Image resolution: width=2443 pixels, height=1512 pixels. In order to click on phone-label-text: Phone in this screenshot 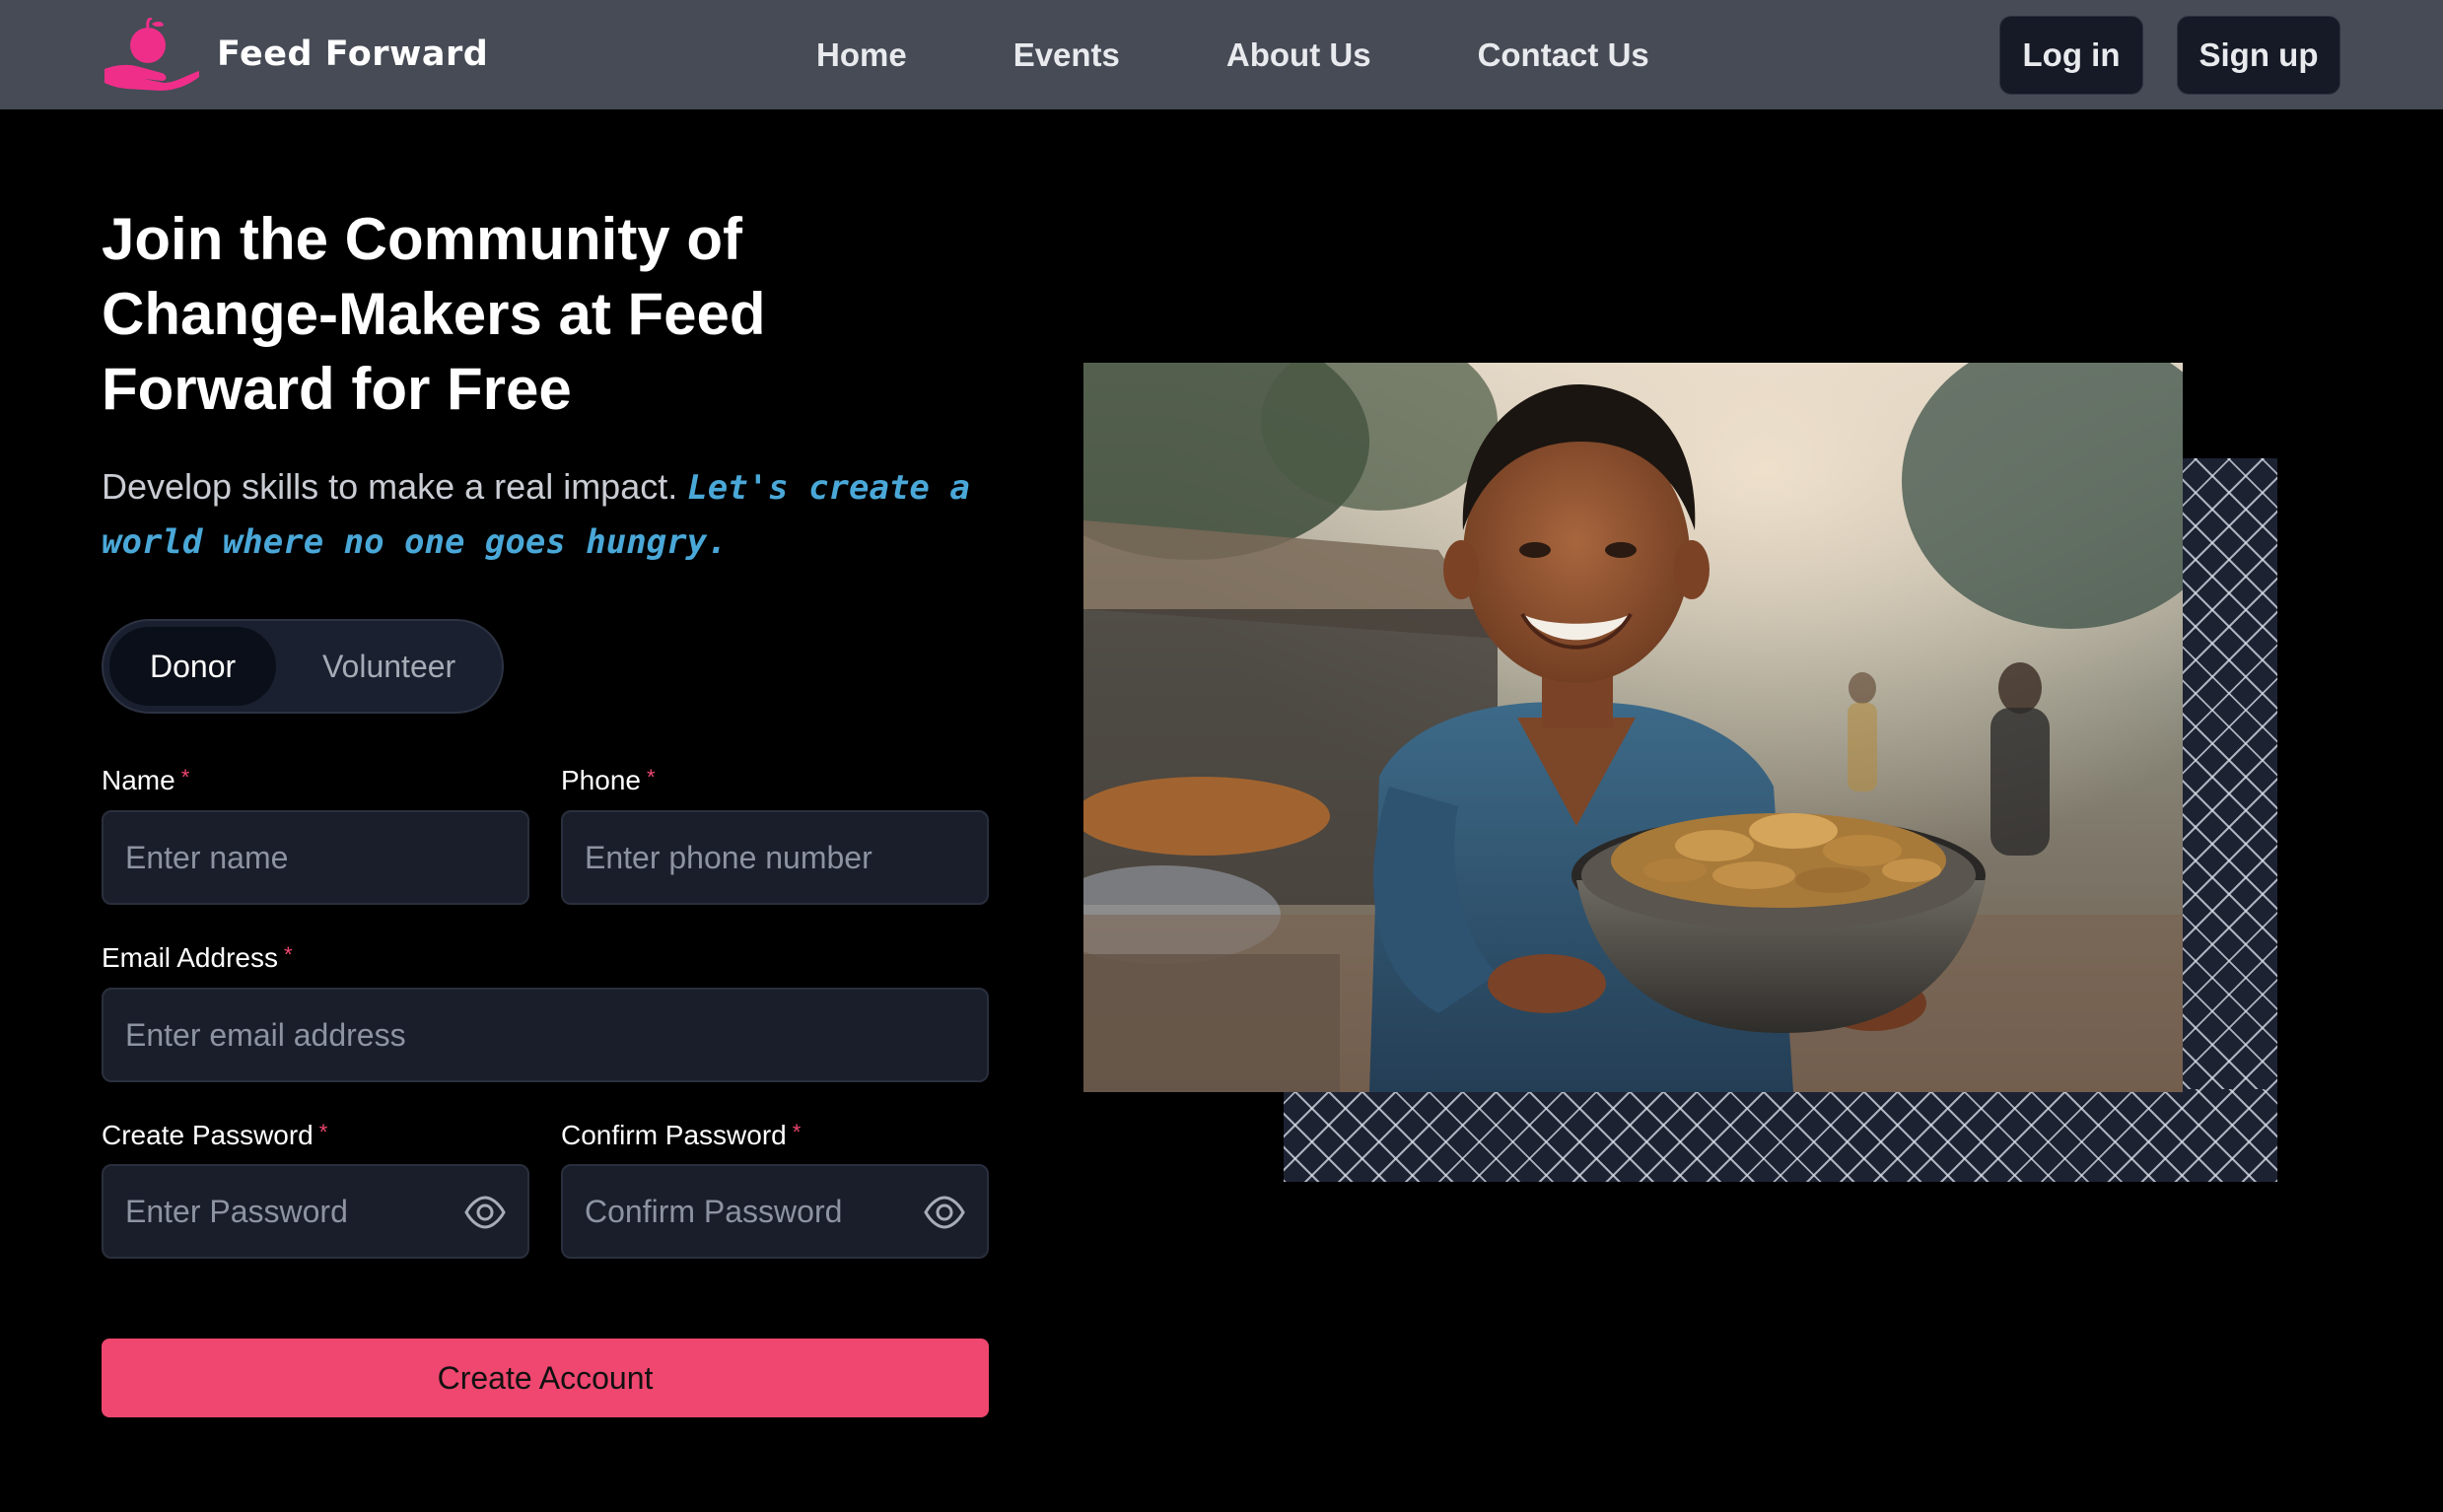, I will do `click(601, 780)`.